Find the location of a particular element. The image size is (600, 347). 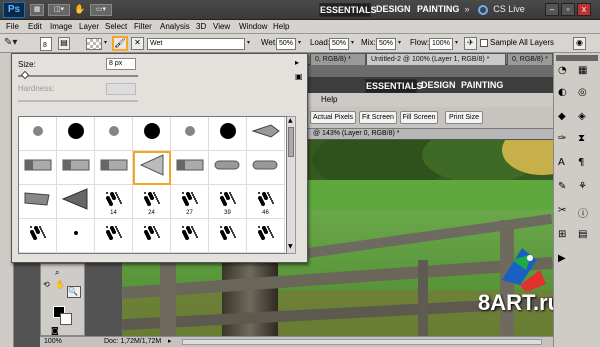

brush-preset-picker: 8 is located at coordinates (46, 44).